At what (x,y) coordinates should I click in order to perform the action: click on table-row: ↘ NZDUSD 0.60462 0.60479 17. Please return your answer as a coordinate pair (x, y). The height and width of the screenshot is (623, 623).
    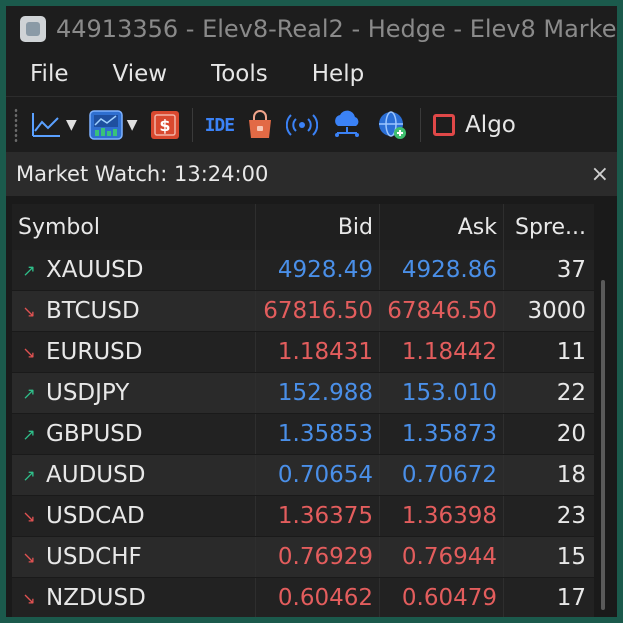
    Looking at the image, I should click on (303, 597).